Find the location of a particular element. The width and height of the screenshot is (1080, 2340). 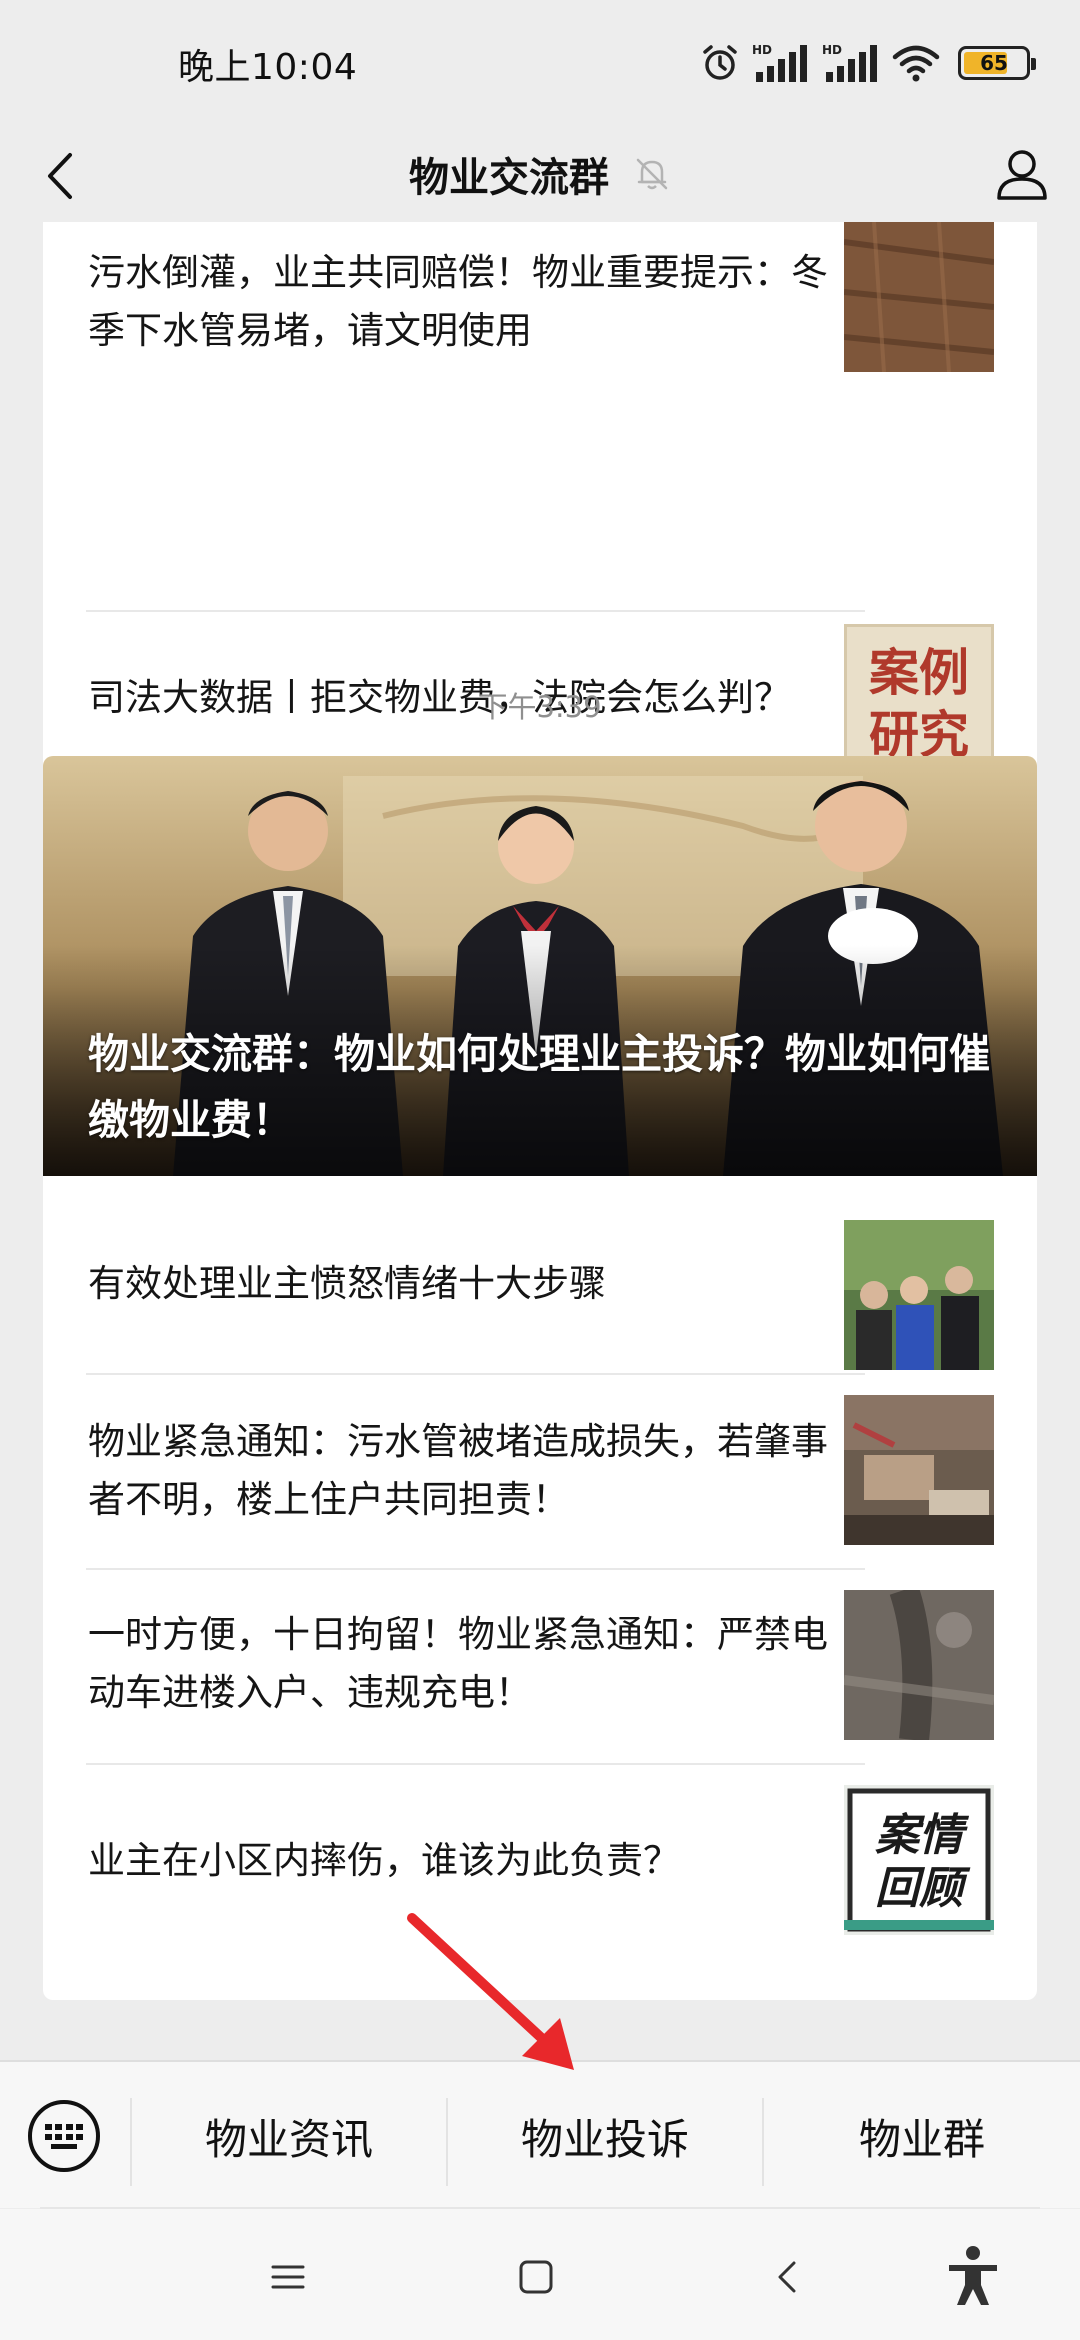

article-title: 污水倒灌，业主共同赔偿！物业重要提示：冬季下水管易堵，请文明使用 is located at coordinates (468, 302).